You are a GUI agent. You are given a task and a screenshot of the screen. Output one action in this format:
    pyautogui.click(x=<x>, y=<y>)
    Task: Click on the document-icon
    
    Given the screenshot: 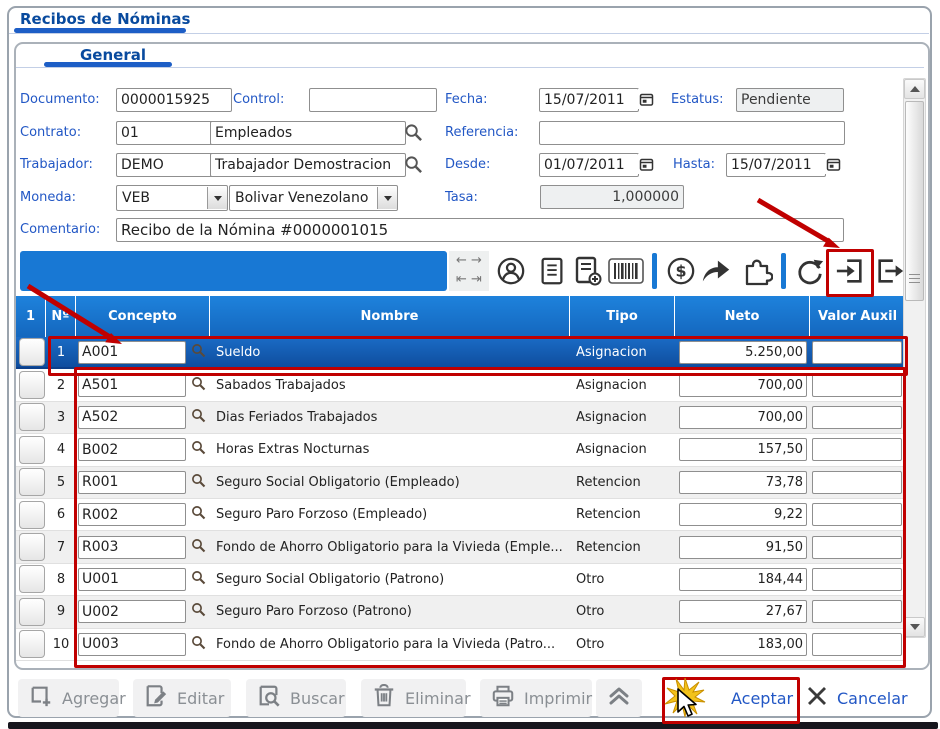 What is the action you would take?
    pyautogui.click(x=552, y=271)
    